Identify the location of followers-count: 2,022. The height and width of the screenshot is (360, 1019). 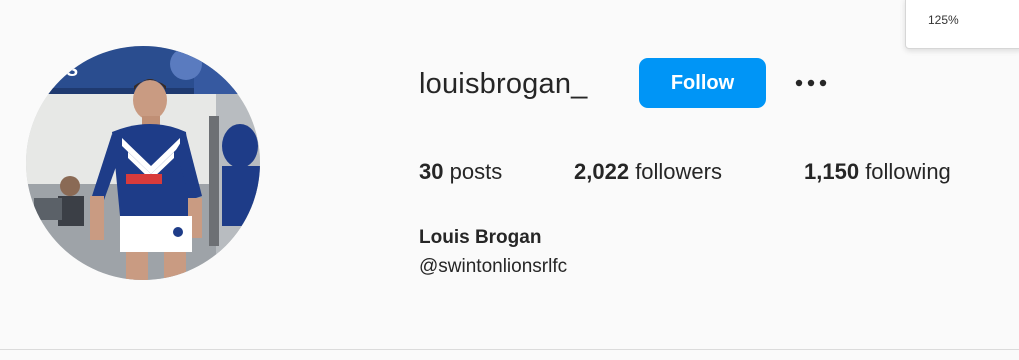
(602, 171).